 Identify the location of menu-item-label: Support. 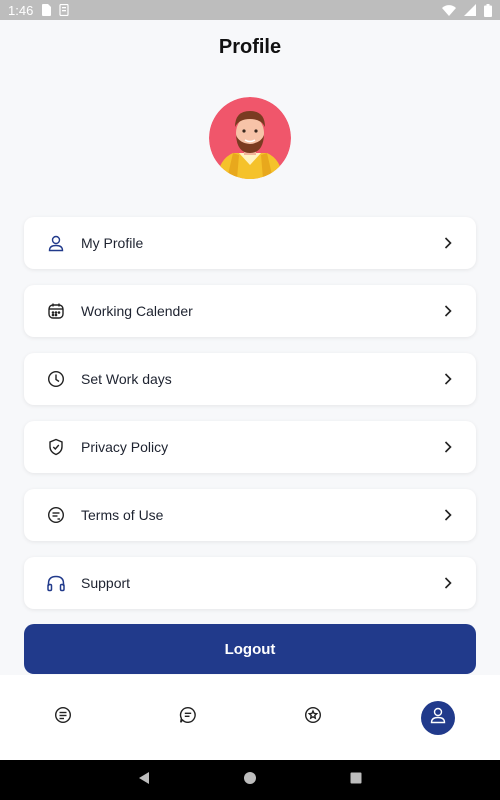
(106, 583).